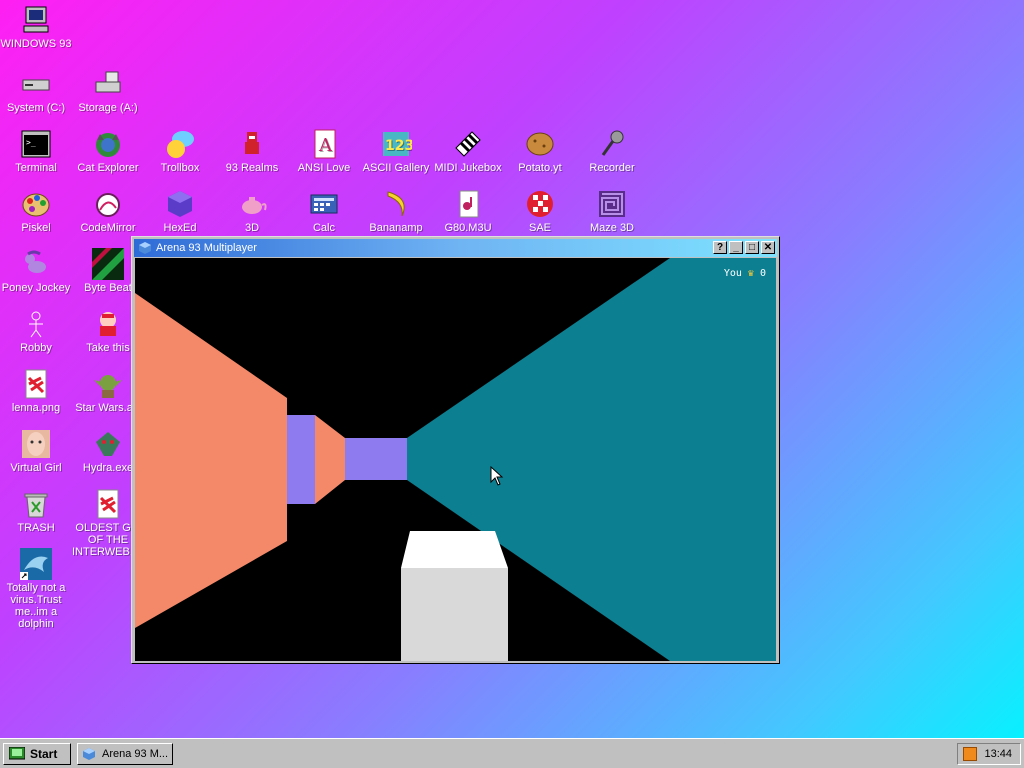 The height and width of the screenshot is (768, 1024). I want to click on desktop-icon-cat-explorer: Cat Explorer, so click(108, 151).